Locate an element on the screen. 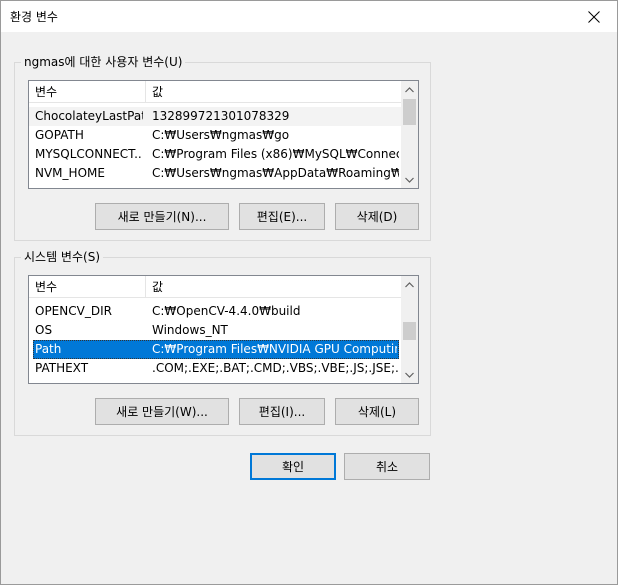 The width and height of the screenshot is (618, 585). list-item: ChocolateyLastPat... 132899721301078329 is located at coordinates (216, 116).